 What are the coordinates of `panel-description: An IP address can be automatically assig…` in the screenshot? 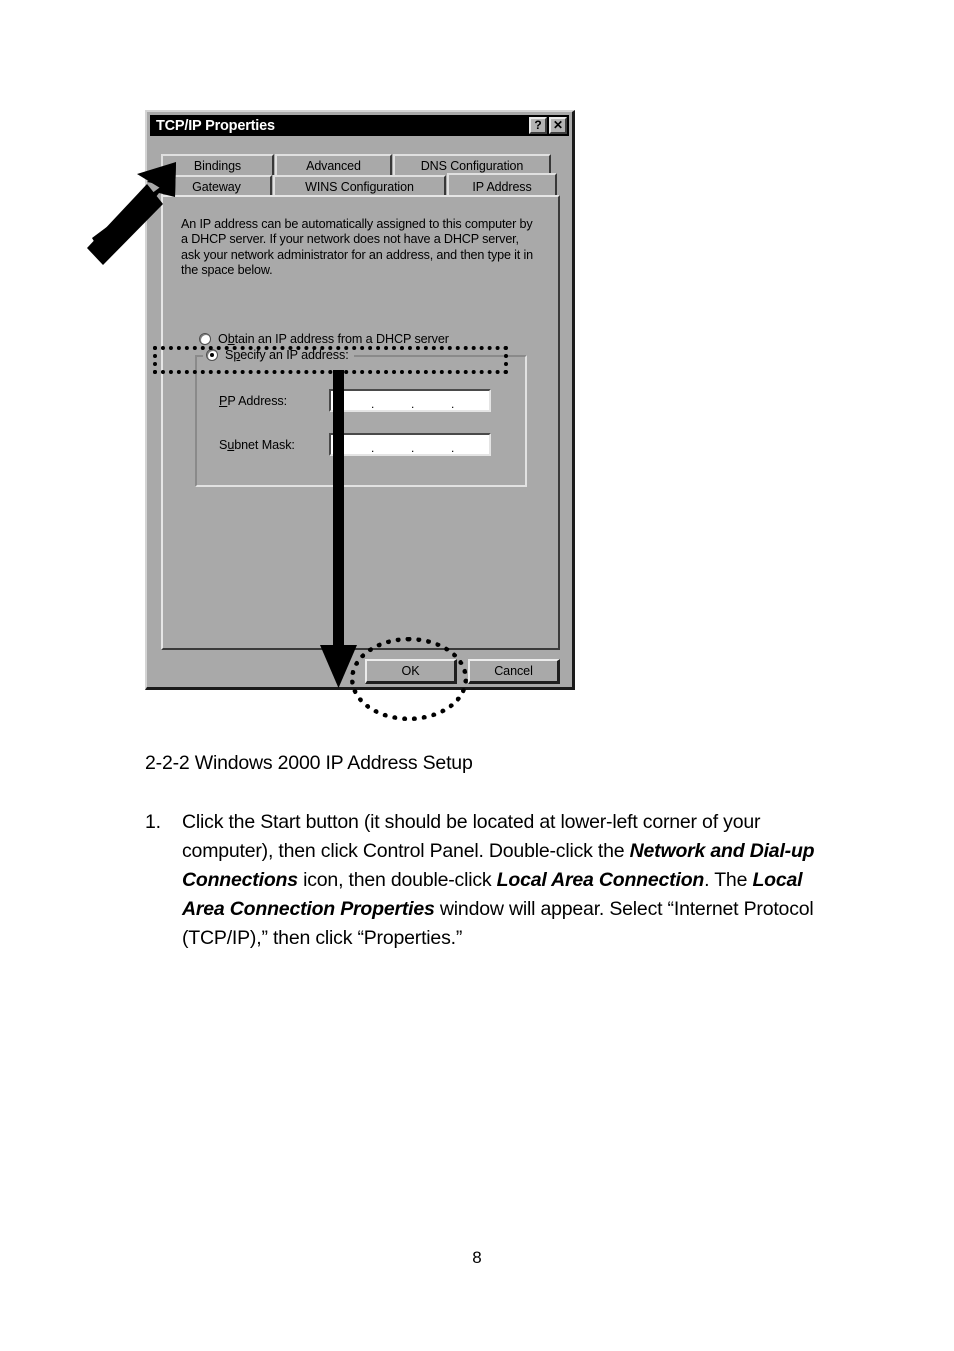 It's located at (357, 247).